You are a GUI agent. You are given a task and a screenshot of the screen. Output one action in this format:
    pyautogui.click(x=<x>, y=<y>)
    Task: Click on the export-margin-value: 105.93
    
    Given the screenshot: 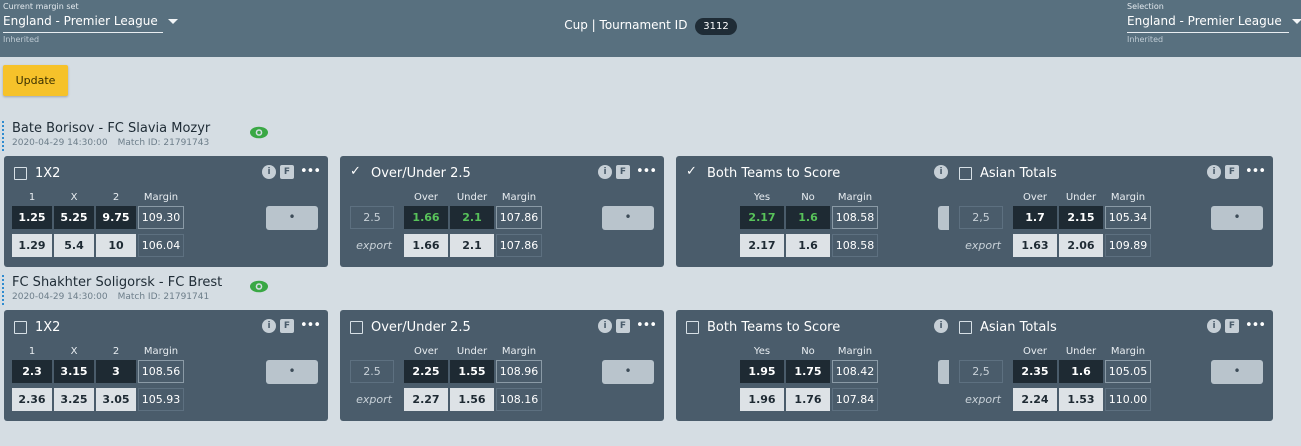 What is the action you would take?
    pyautogui.click(x=161, y=399)
    